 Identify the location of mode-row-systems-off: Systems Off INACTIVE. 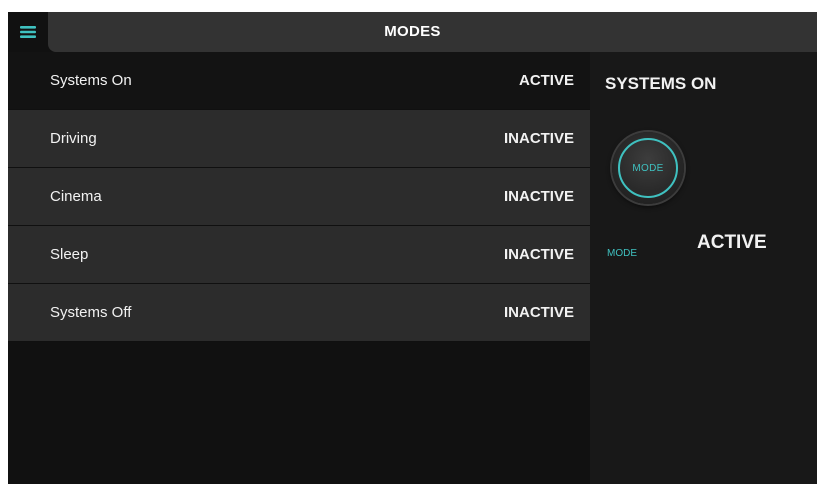
(299, 313).